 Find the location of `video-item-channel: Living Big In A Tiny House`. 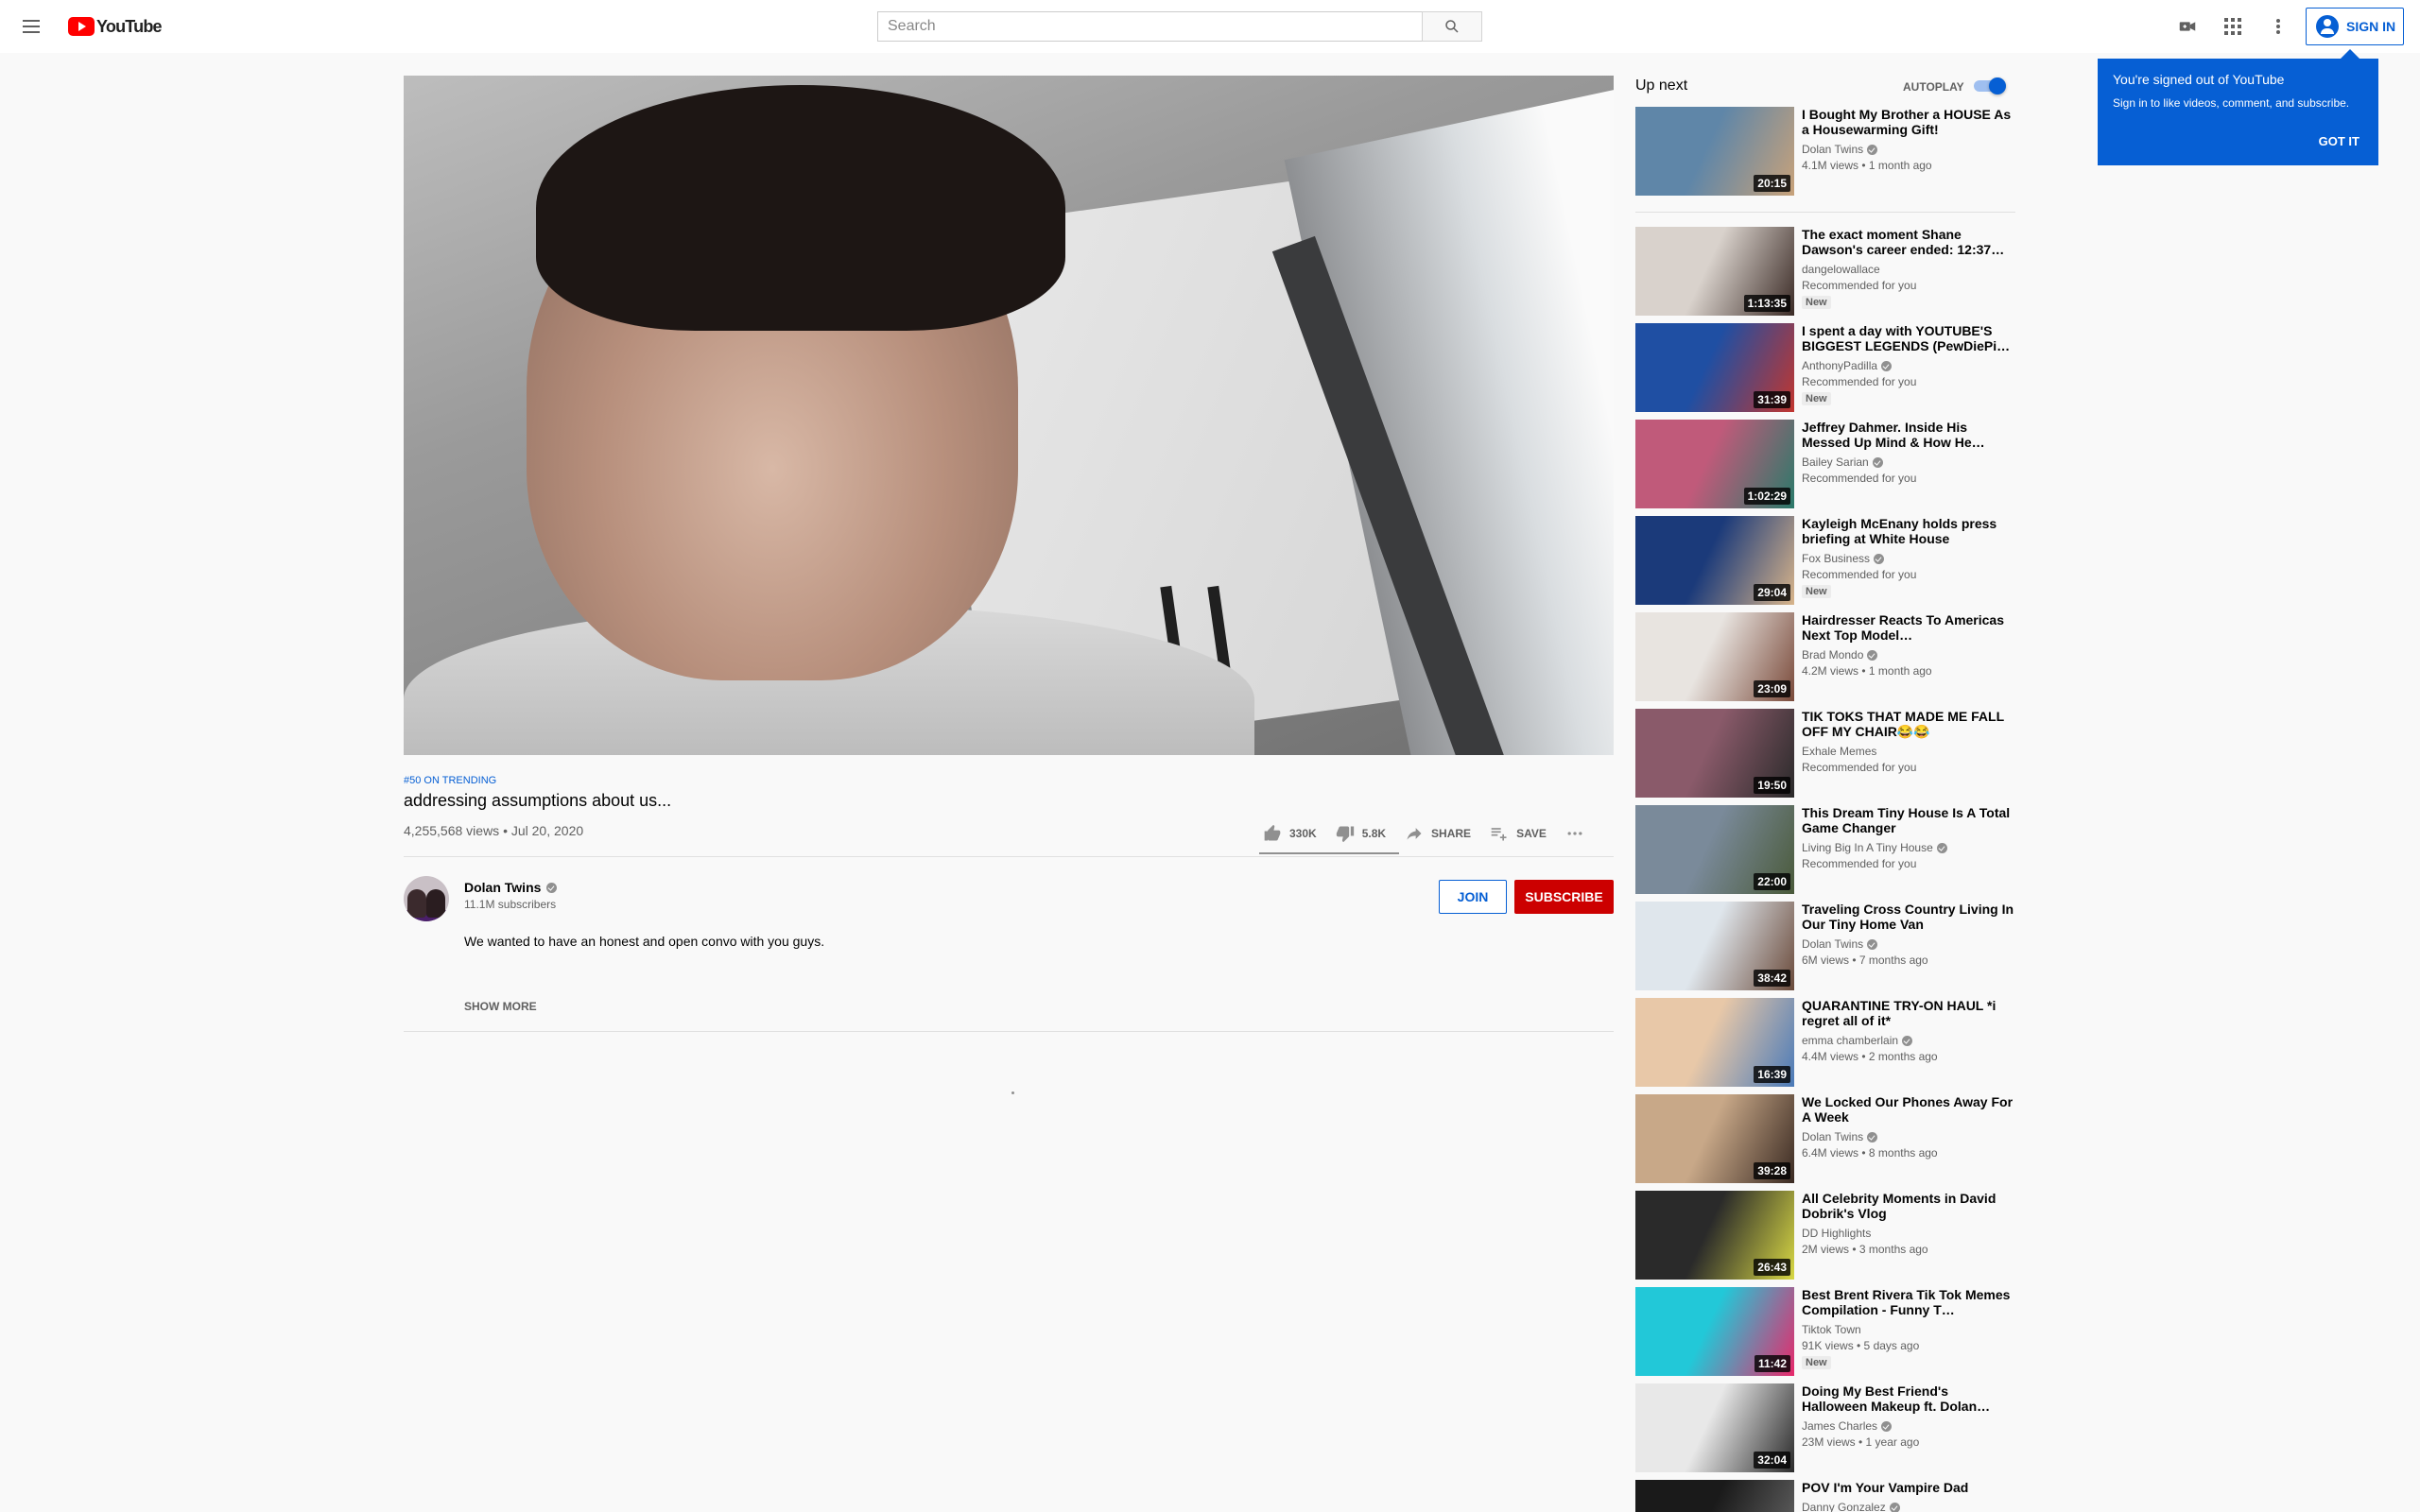

video-item-channel: Living Big In A Tiny House is located at coordinates (1908, 847).